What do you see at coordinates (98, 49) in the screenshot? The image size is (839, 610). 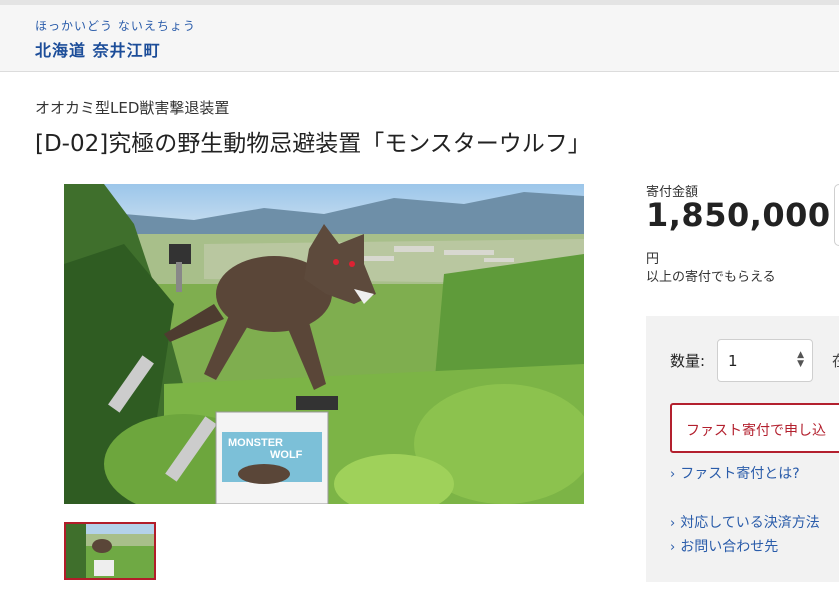 I see `municipality-name-link: 北海道 奈井江町` at bounding box center [98, 49].